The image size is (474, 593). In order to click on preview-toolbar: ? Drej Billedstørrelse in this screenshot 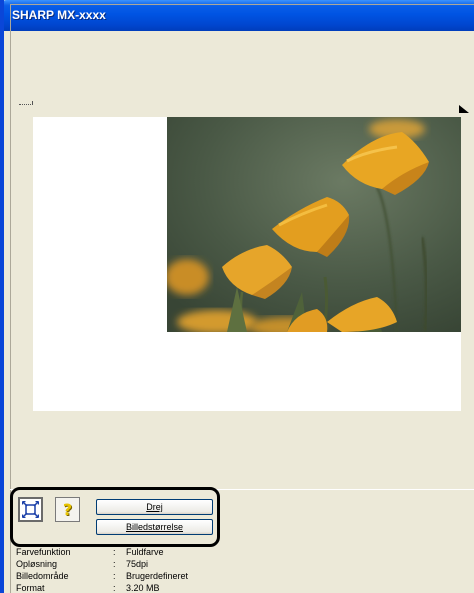, I will do `click(115, 517)`.